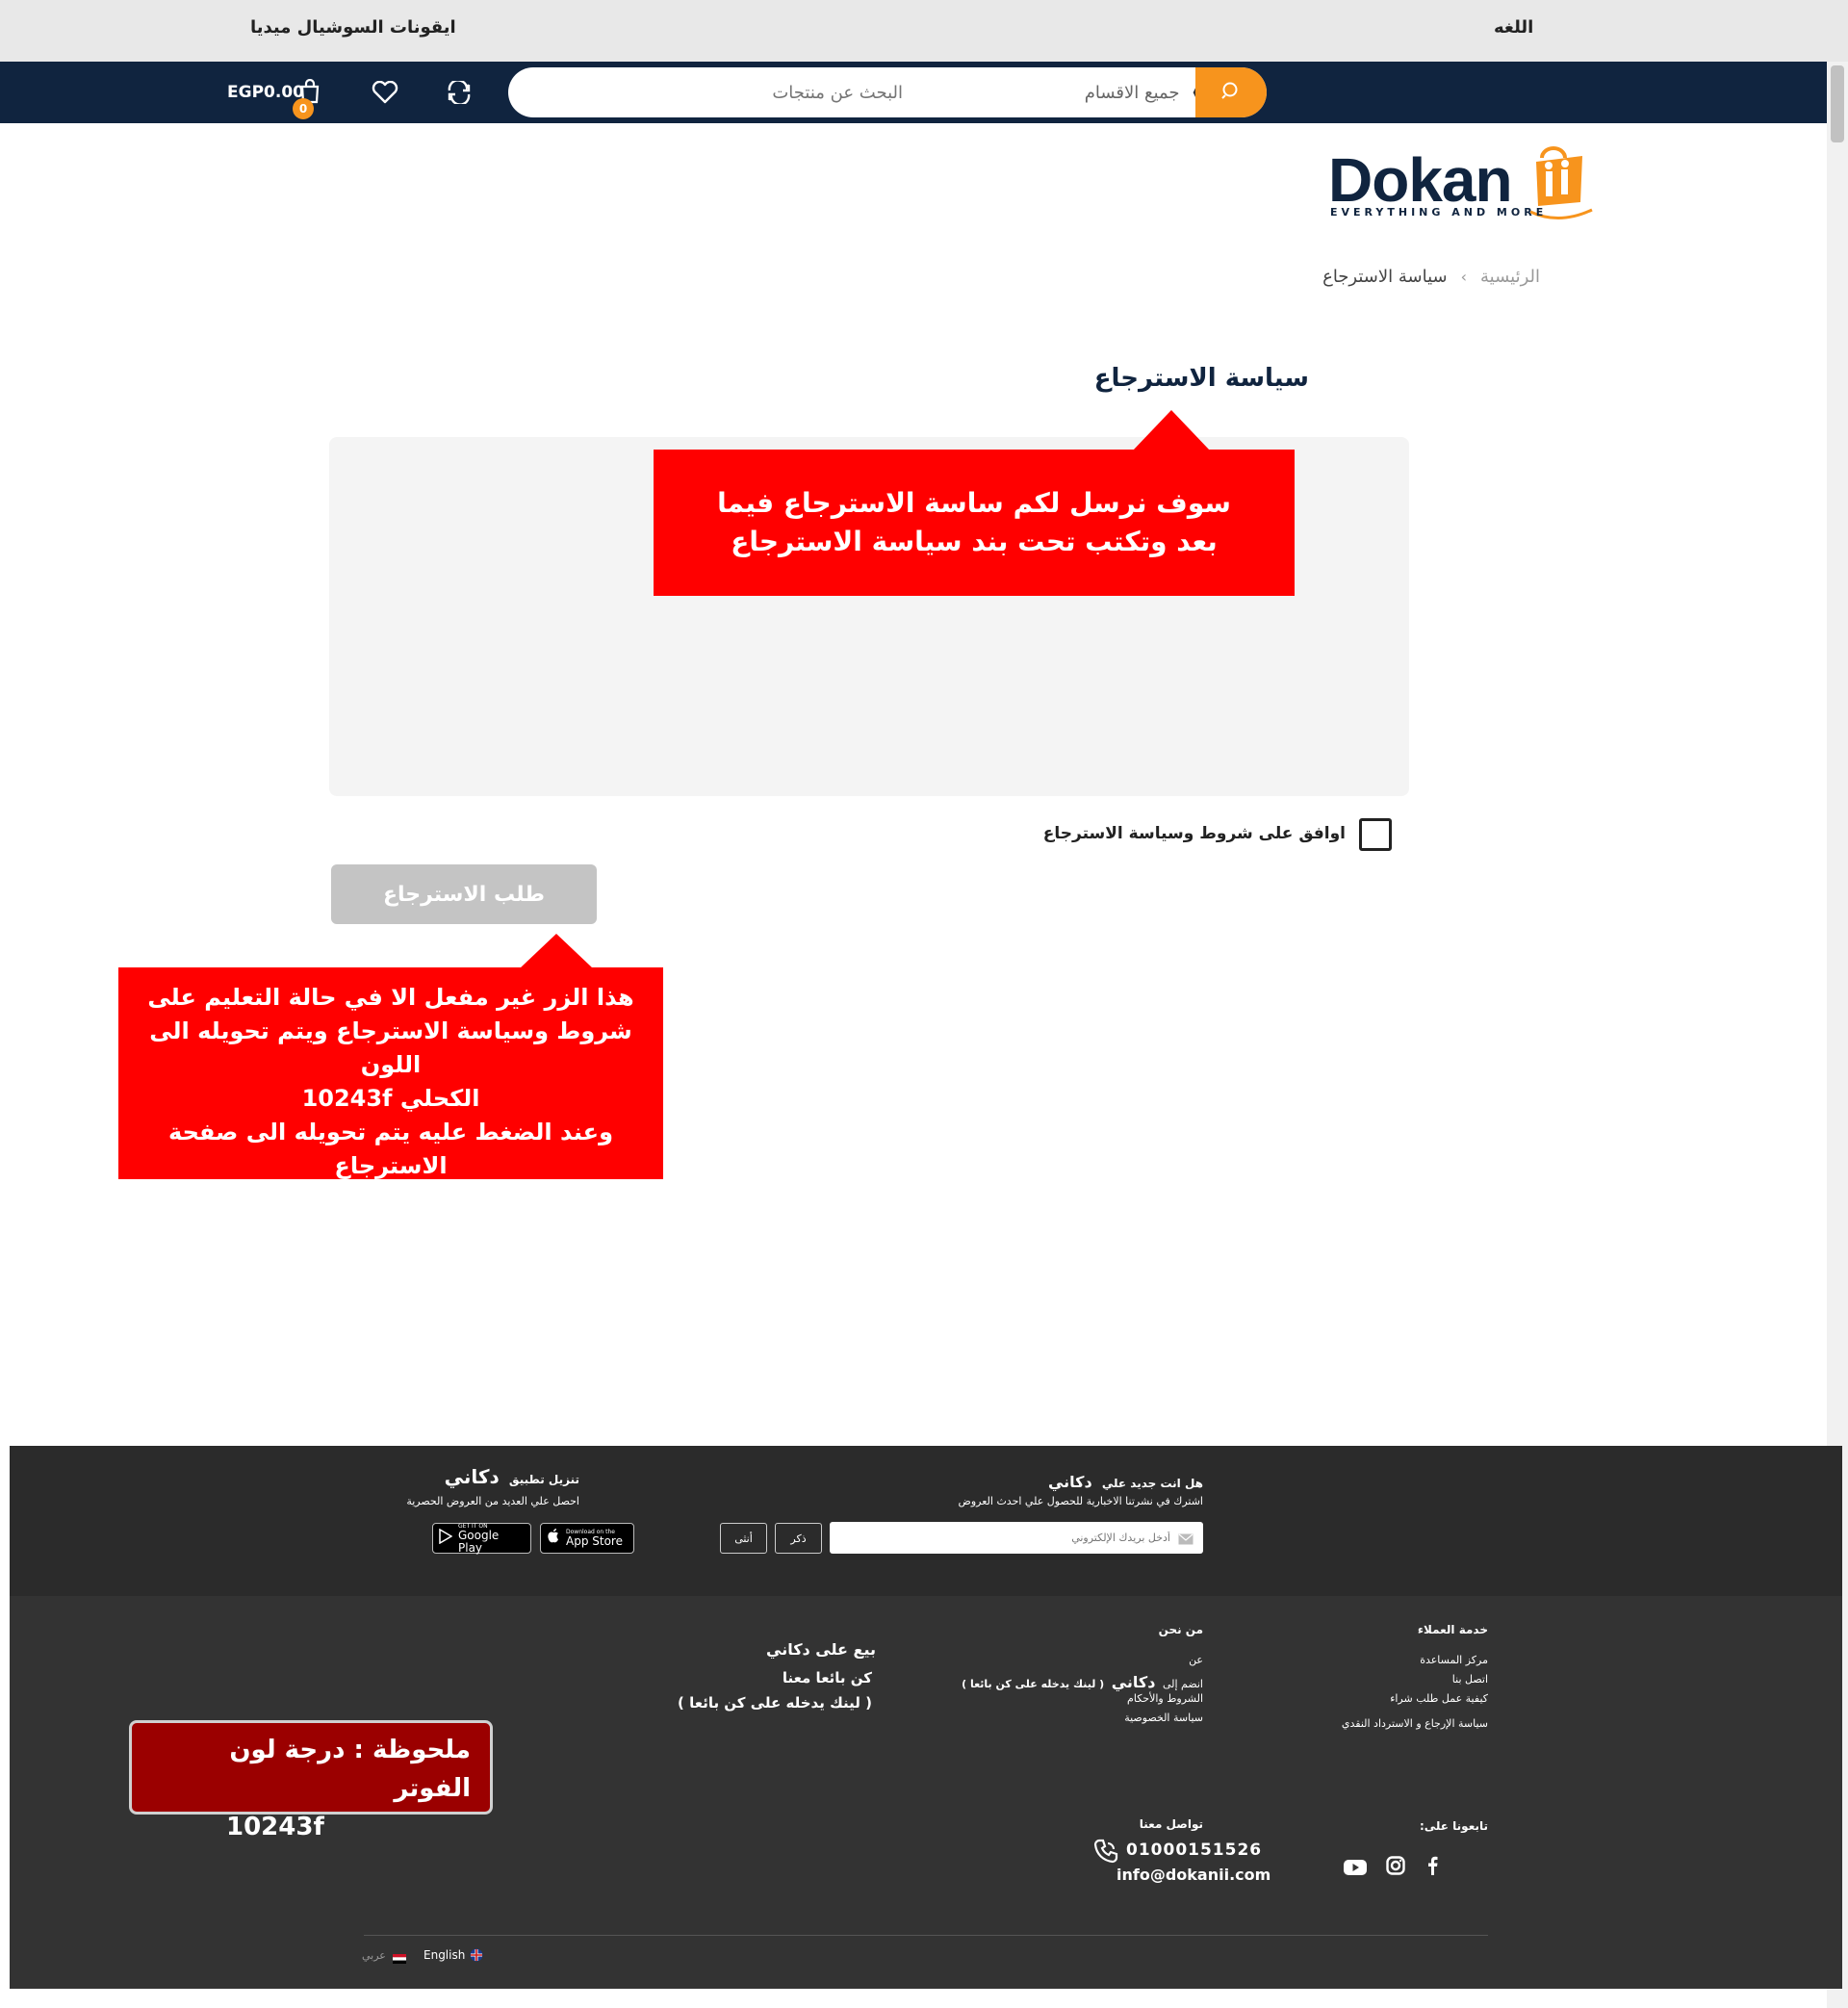  I want to click on join-prefix: انضم إلى, so click(1182, 1684).